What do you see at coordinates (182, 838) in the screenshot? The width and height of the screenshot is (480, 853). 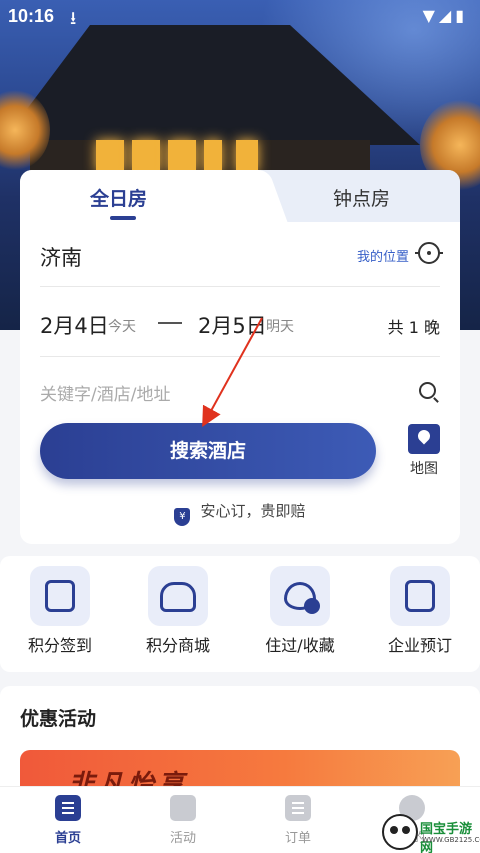 I see `nav-label: 活动` at bounding box center [182, 838].